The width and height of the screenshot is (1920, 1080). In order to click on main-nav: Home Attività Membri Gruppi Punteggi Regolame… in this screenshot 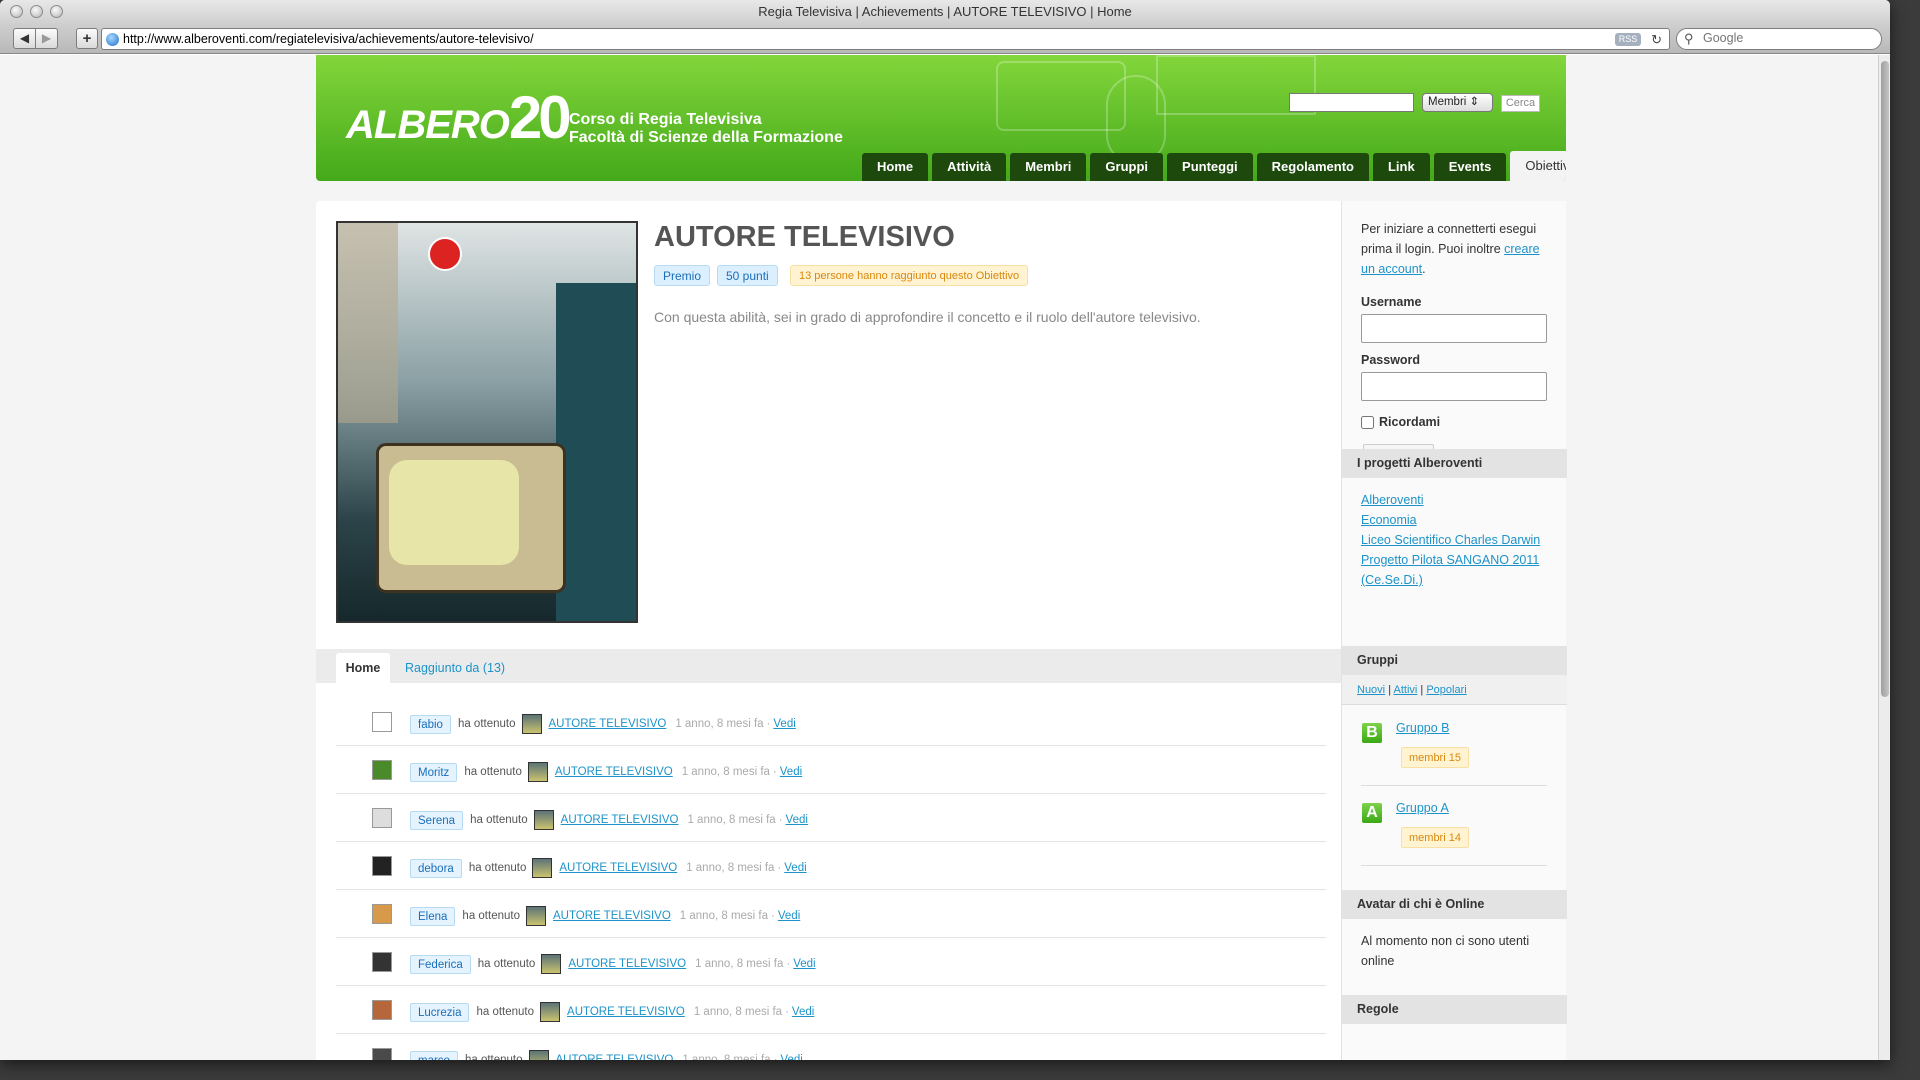, I will do `click(1214, 166)`.